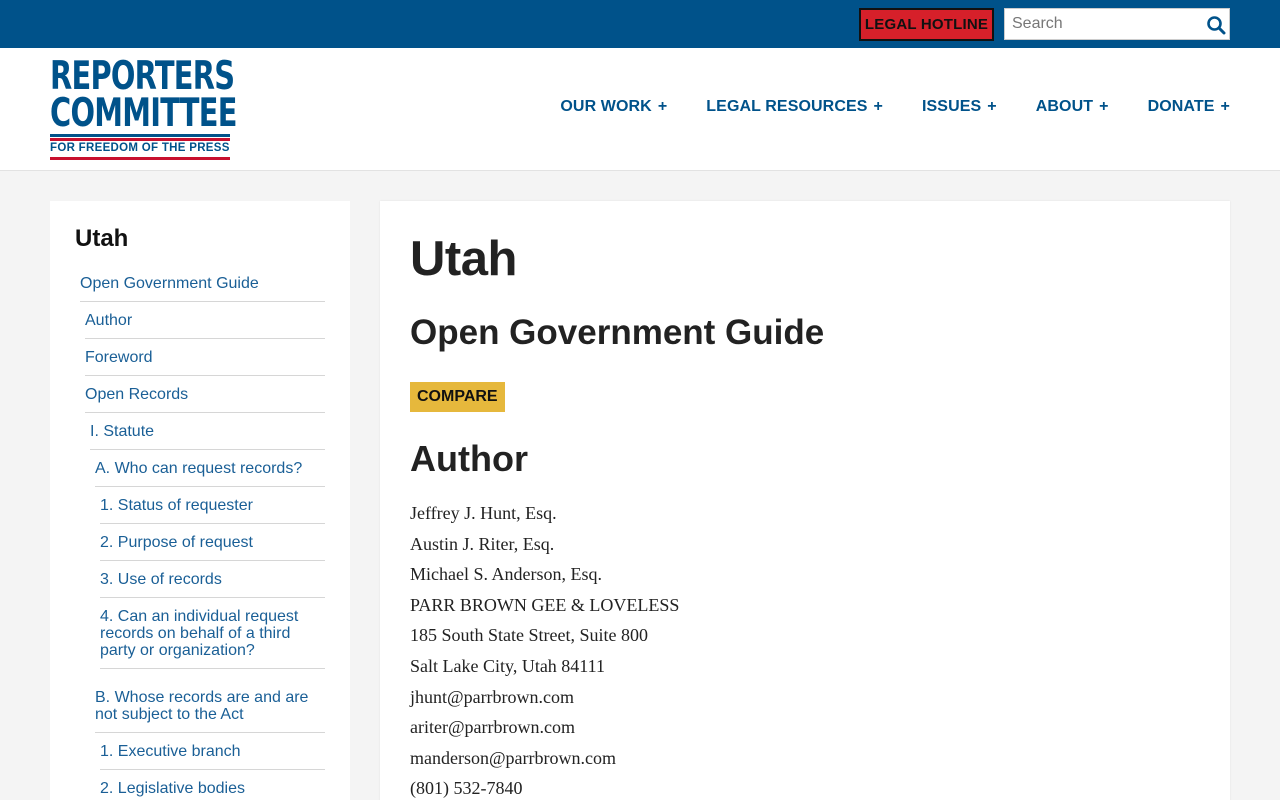  Describe the element at coordinates (212, 751) in the screenshot. I see `sidebar-item-executive-branch: 1. Executive branch` at that location.